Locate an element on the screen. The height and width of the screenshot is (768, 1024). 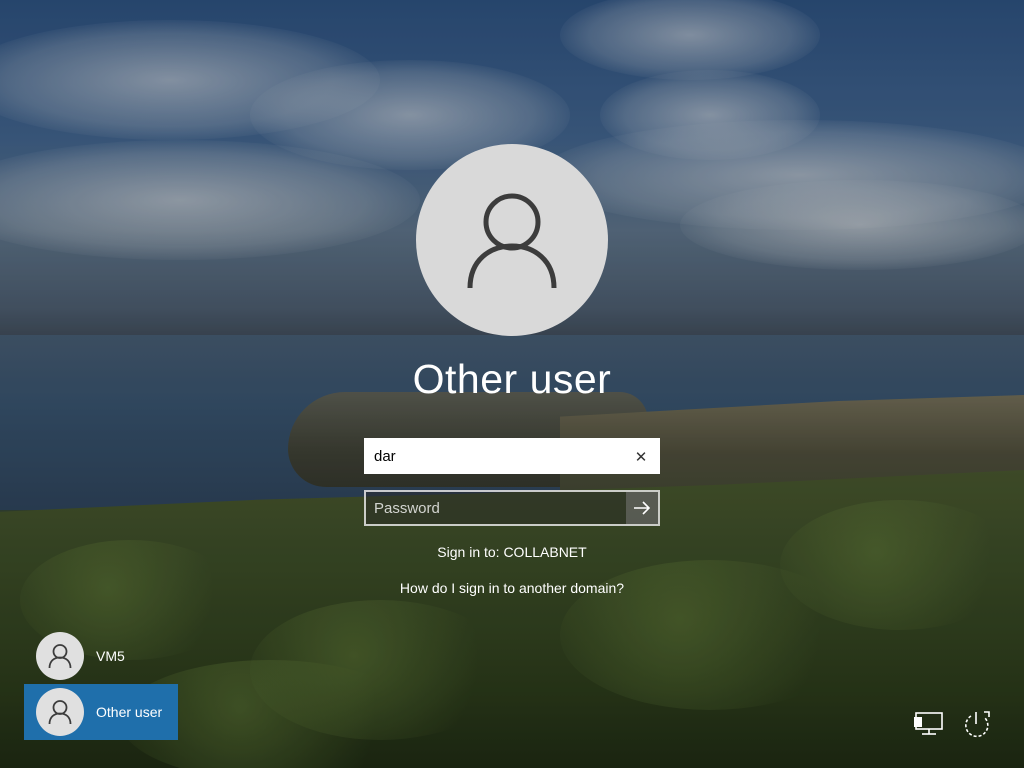
network-button is located at coordinates (928, 724).